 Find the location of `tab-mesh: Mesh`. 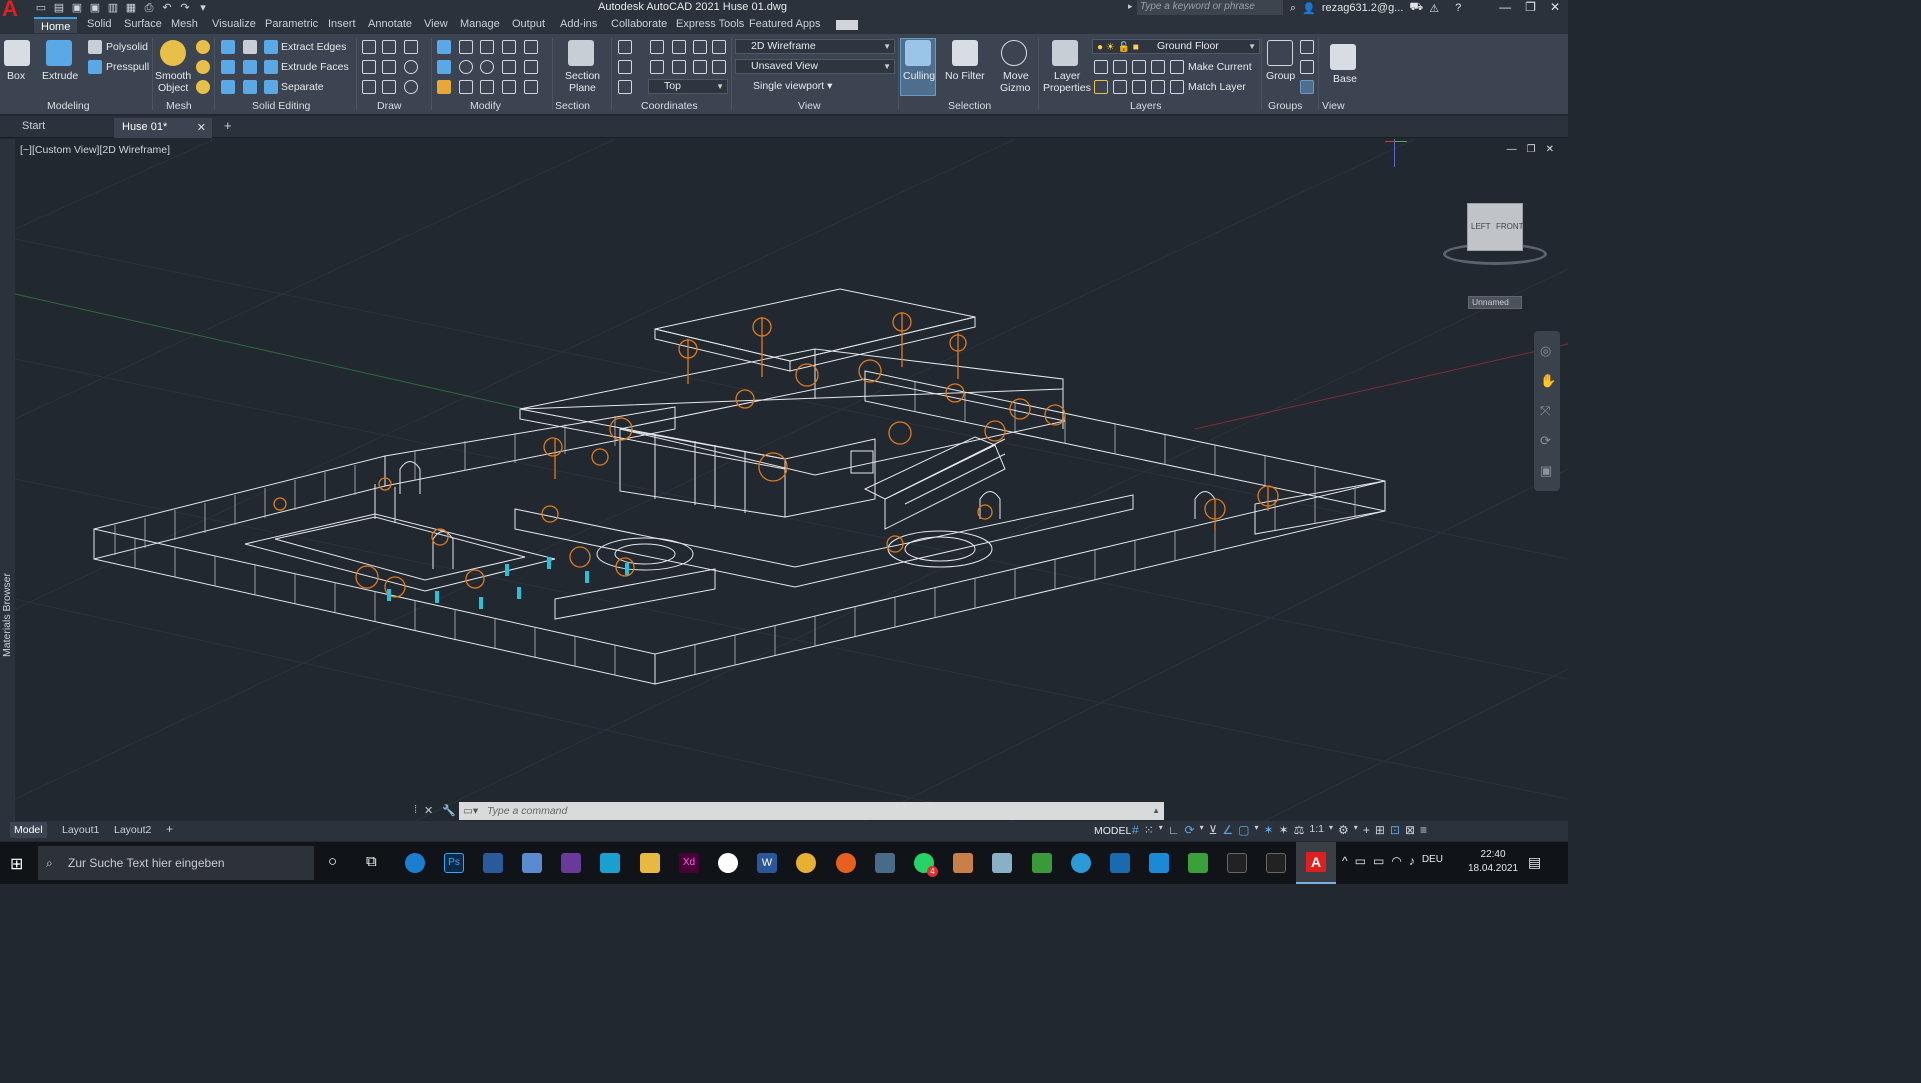

tab-mesh: Mesh is located at coordinates (184, 24).